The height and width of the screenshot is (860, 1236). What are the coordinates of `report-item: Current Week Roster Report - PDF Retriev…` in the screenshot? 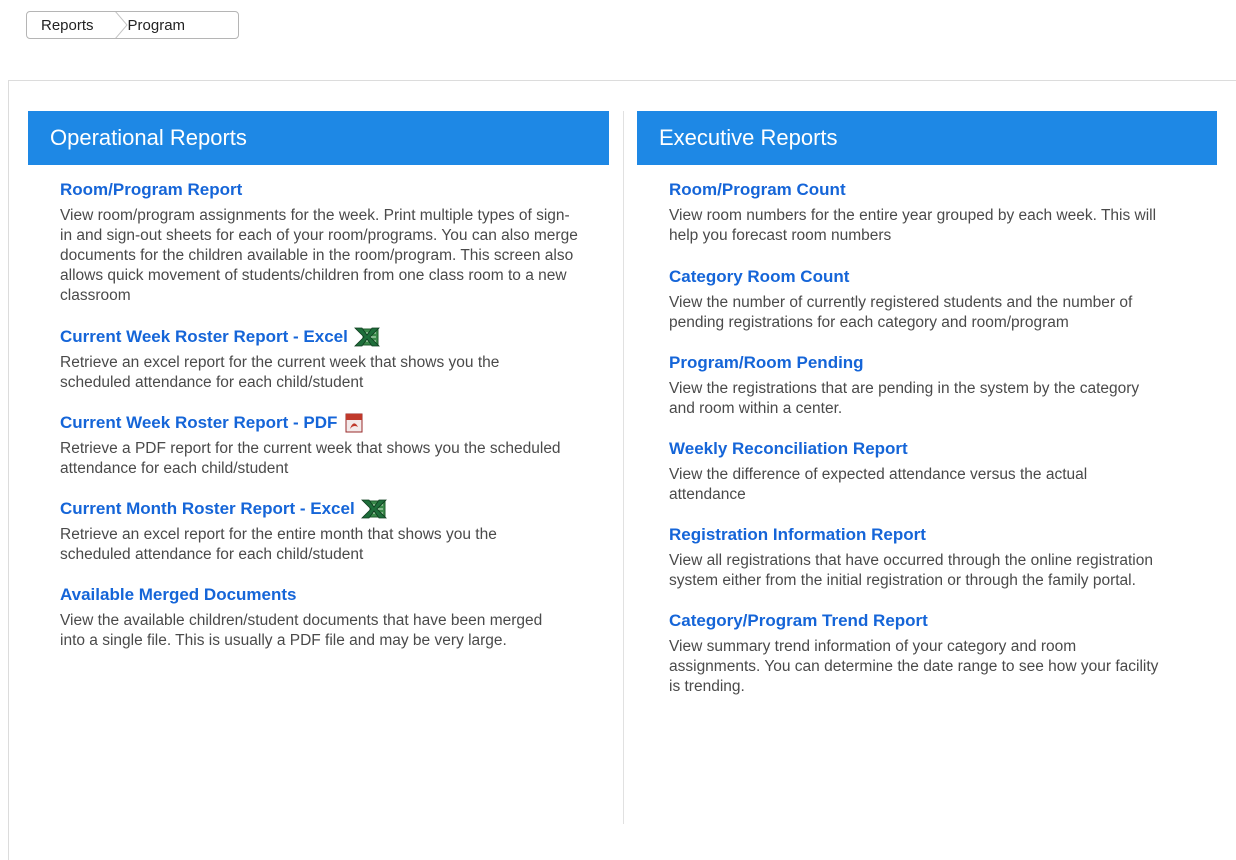 It's located at (324, 445).